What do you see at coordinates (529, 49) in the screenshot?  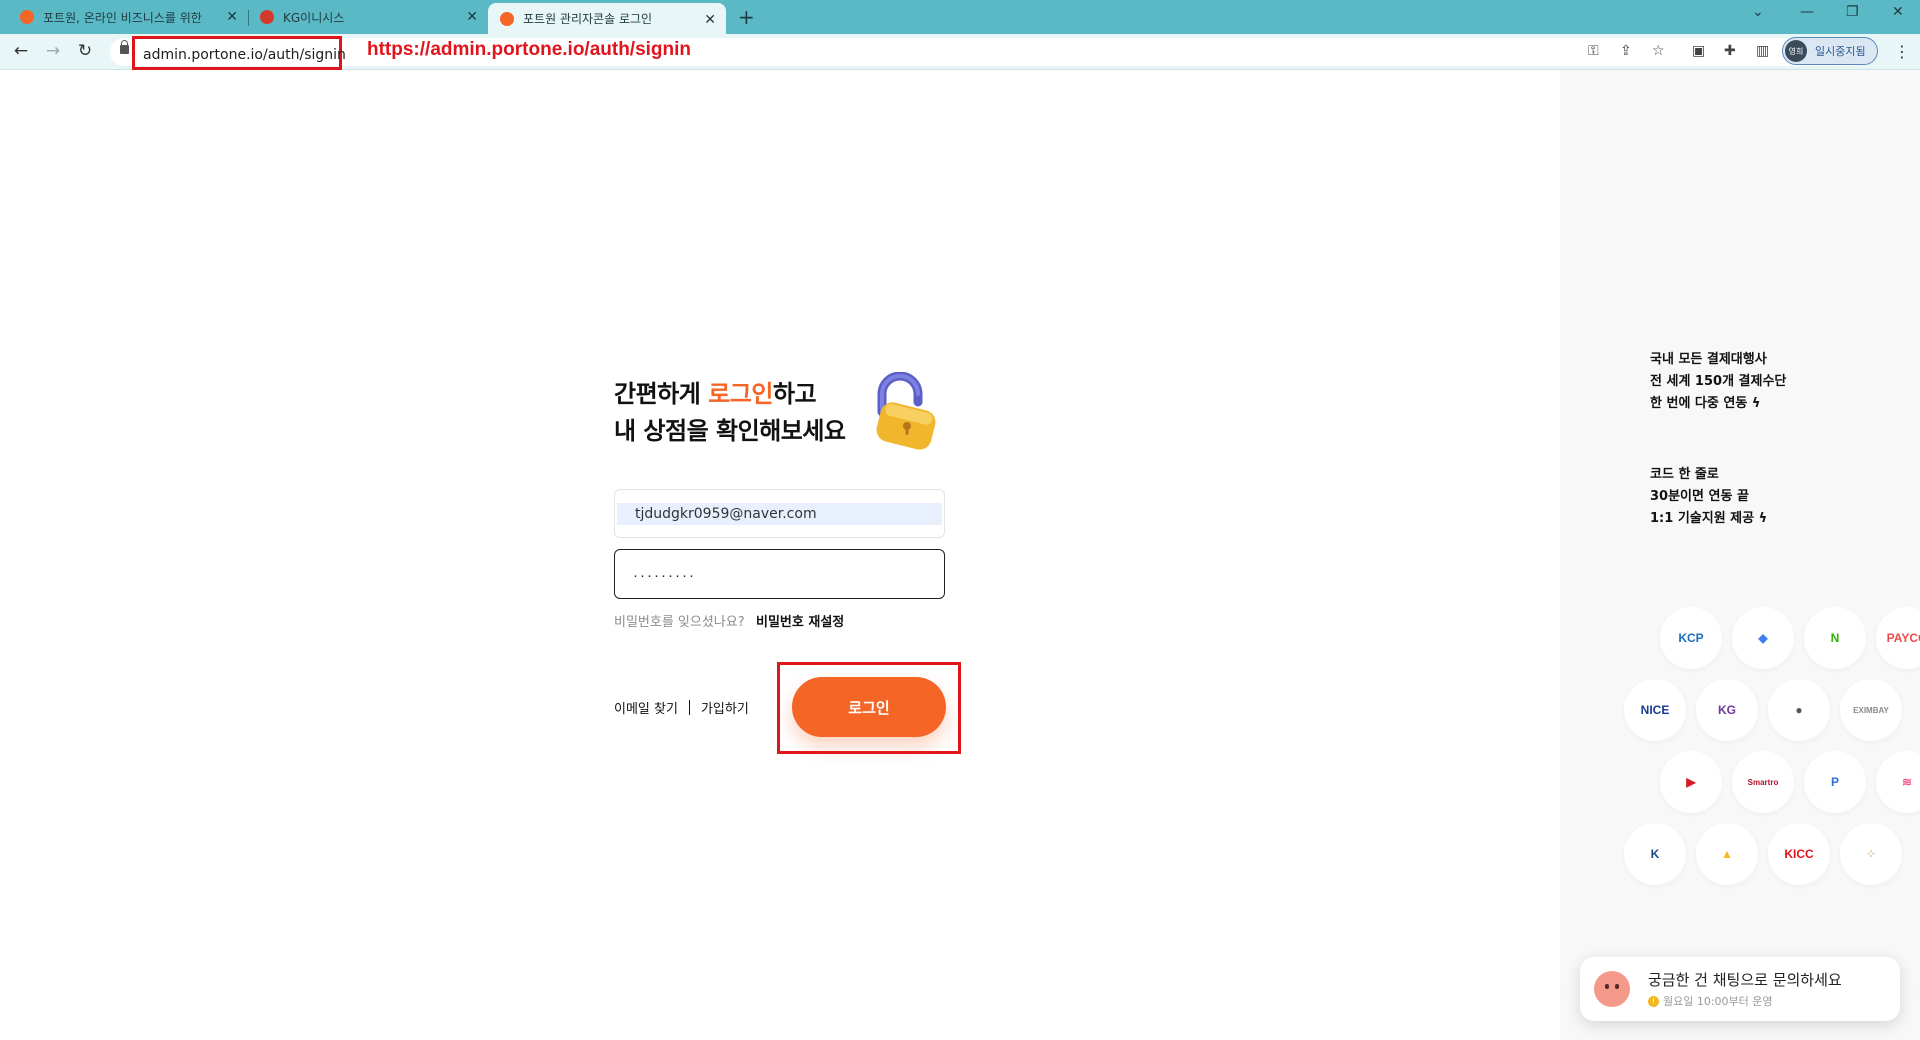 I see `url-annotation: https://admin.portone.io/auth/signin` at bounding box center [529, 49].